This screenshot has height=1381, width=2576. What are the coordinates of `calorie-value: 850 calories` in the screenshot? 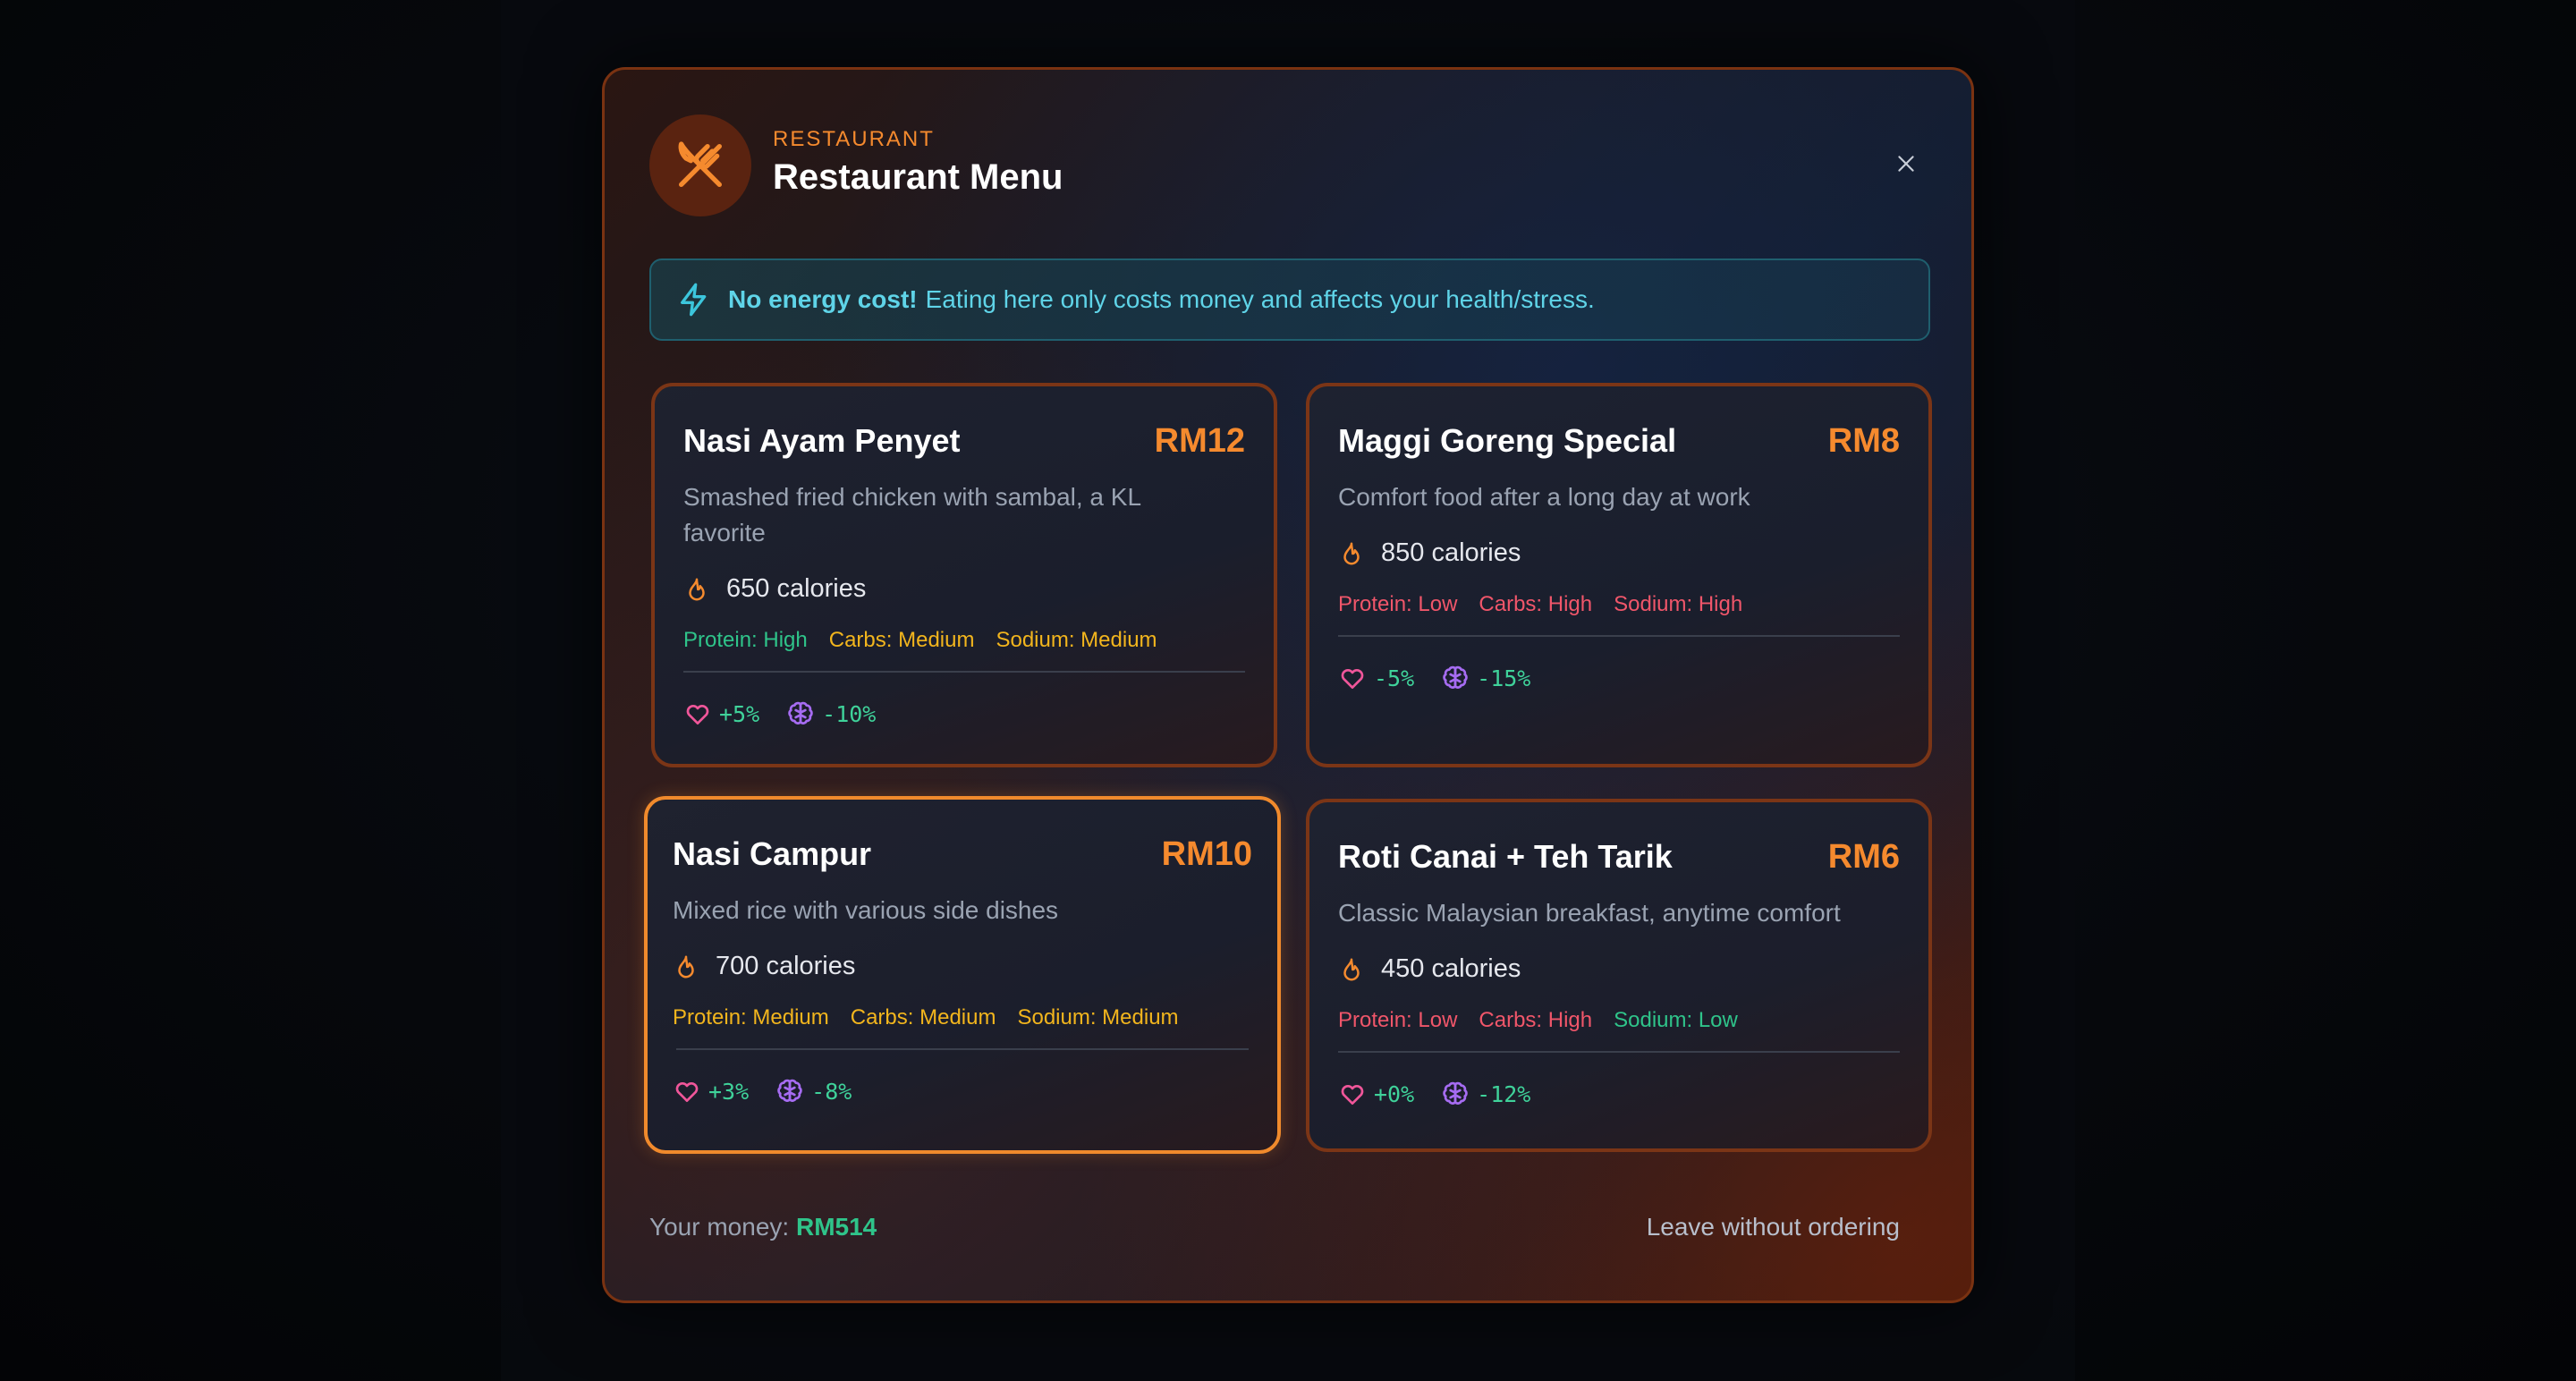 It's located at (1451, 552).